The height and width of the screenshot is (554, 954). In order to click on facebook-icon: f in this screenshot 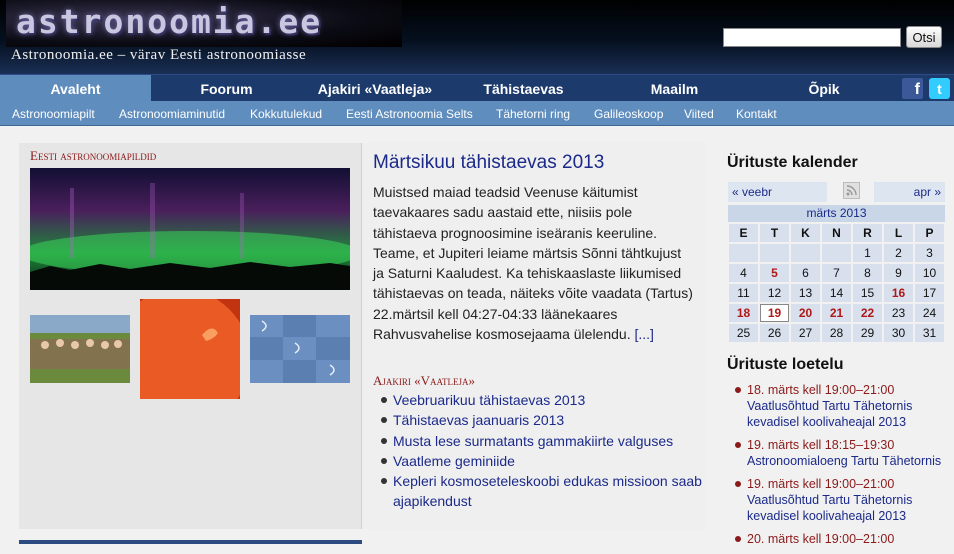, I will do `click(912, 88)`.